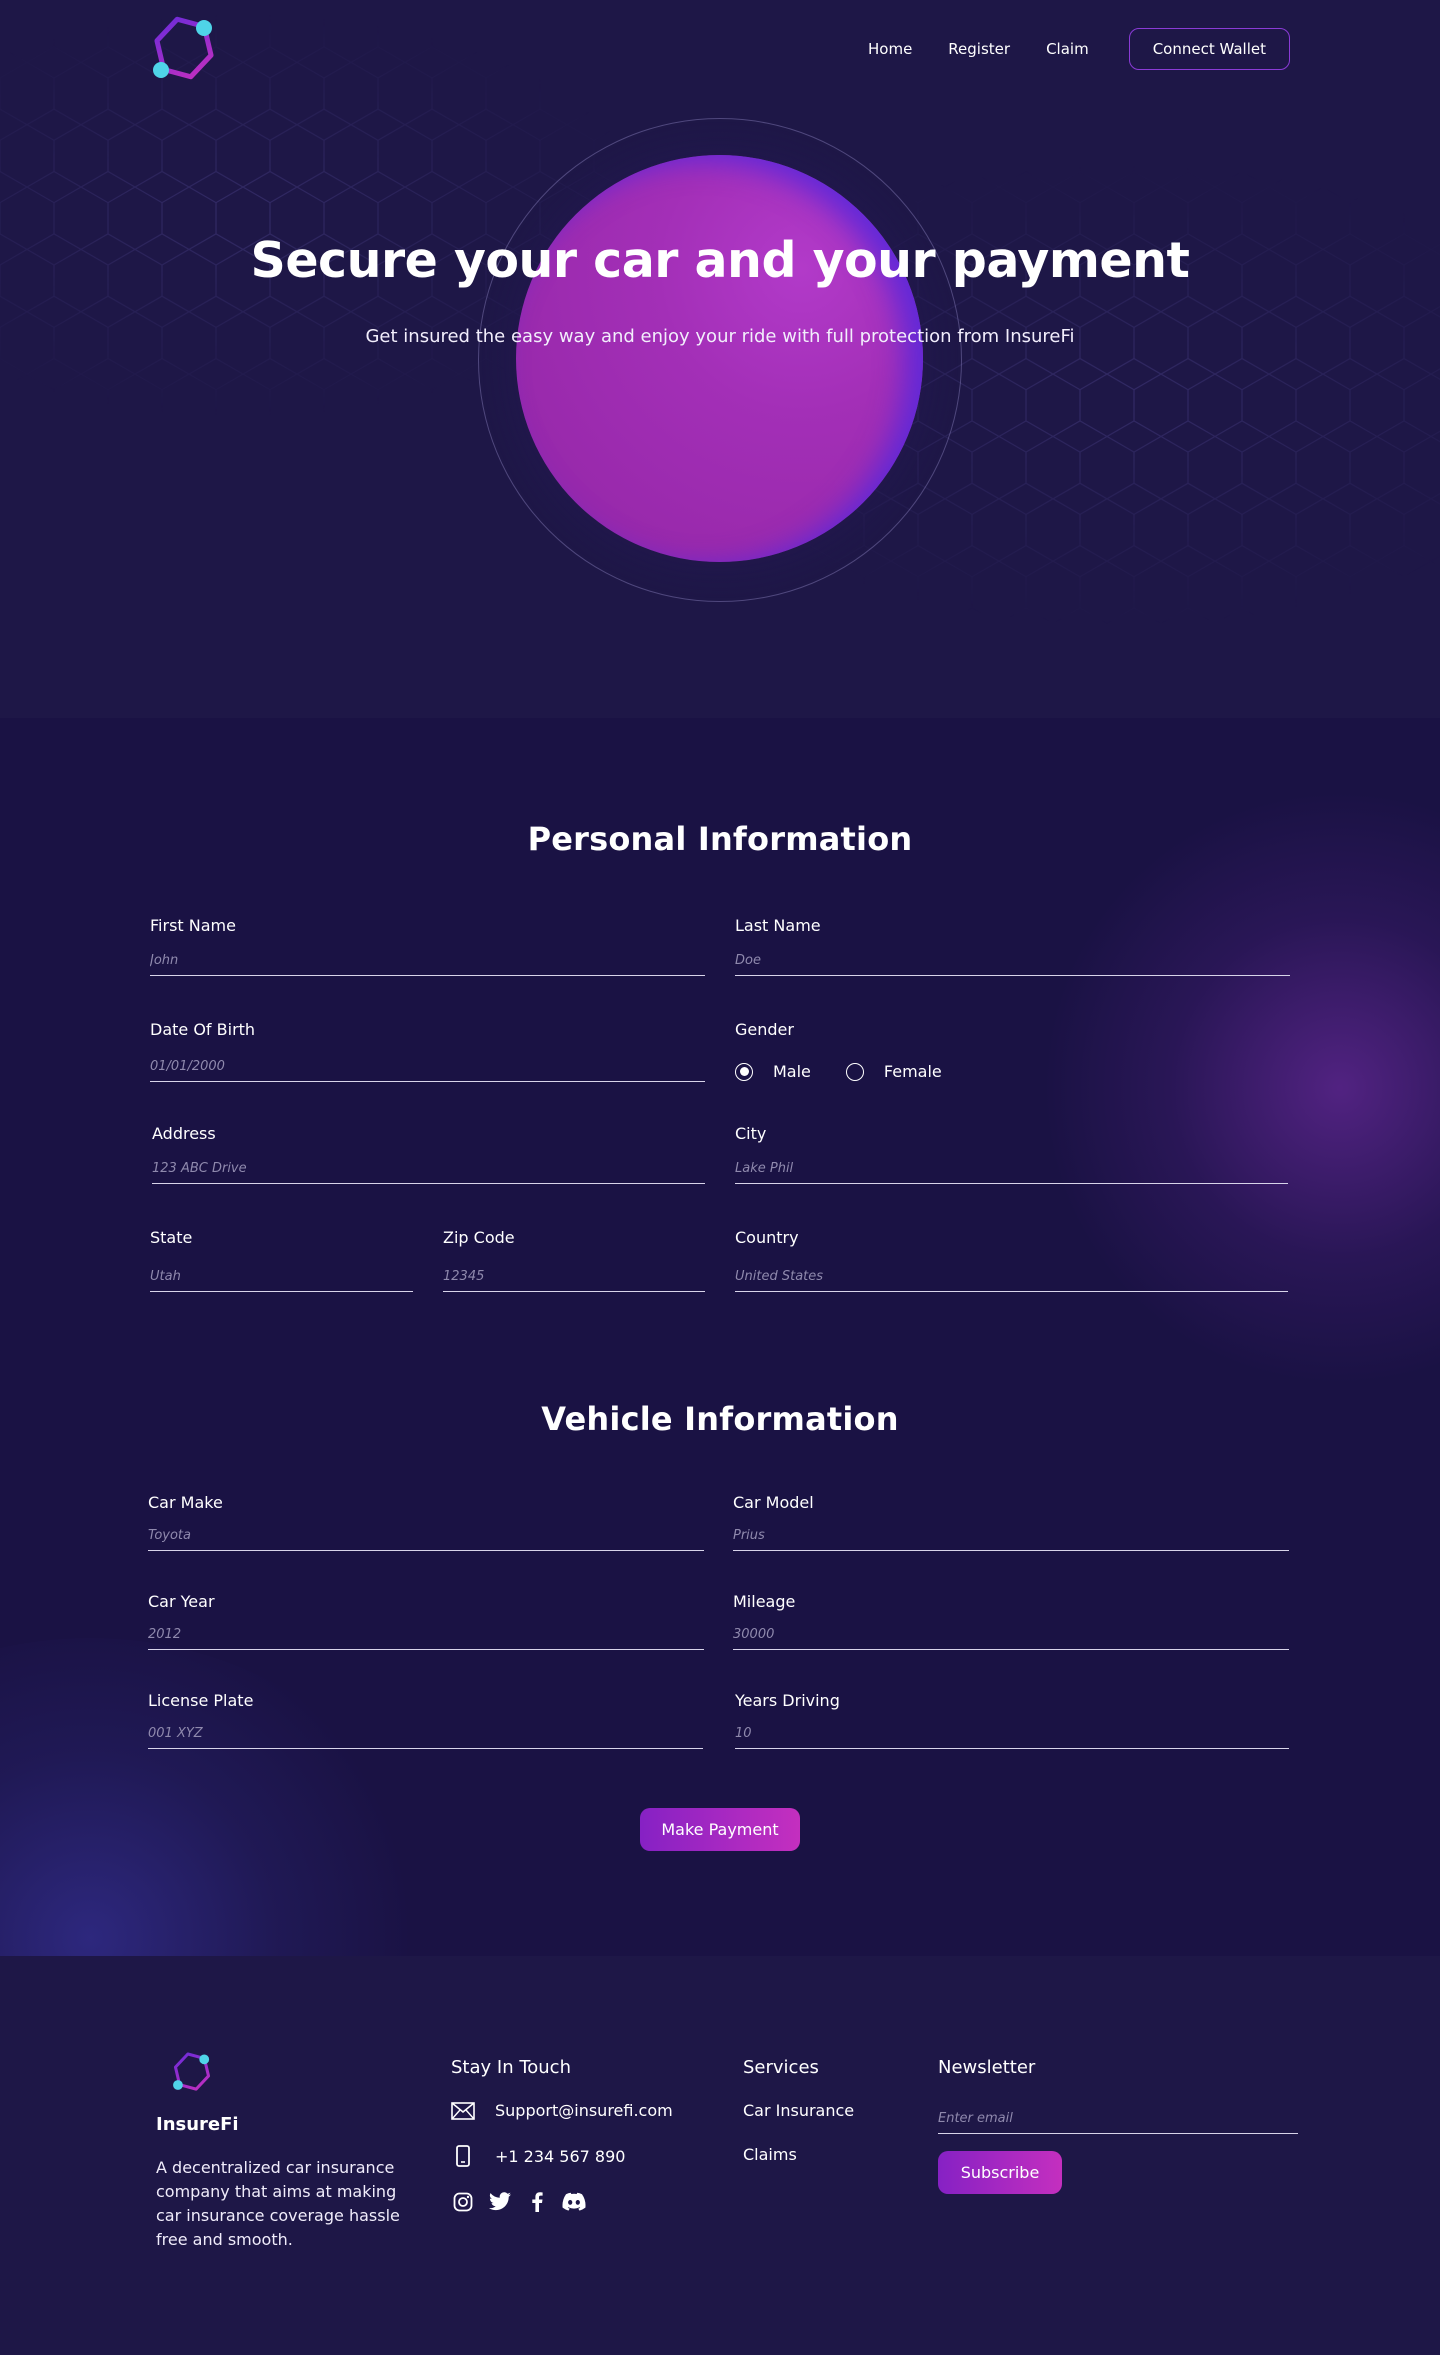 The width and height of the screenshot is (1440, 2355). Describe the element at coordinates (792, 1071) in the screenshot. I see `gender-male-label: Male` at that location.